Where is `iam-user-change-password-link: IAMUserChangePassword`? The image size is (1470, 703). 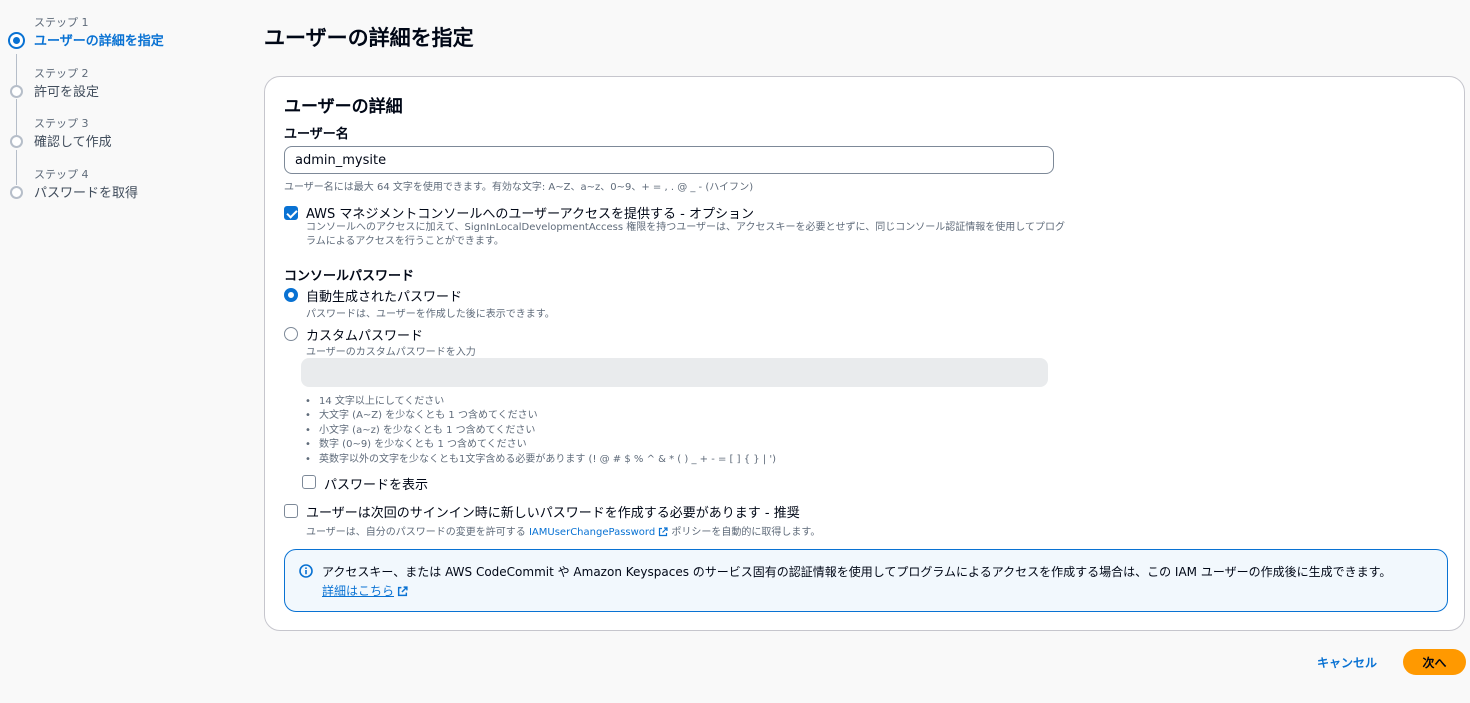 iam-user-change-password-link: IAMUserChangePassword is located at coordinates (592, 532).